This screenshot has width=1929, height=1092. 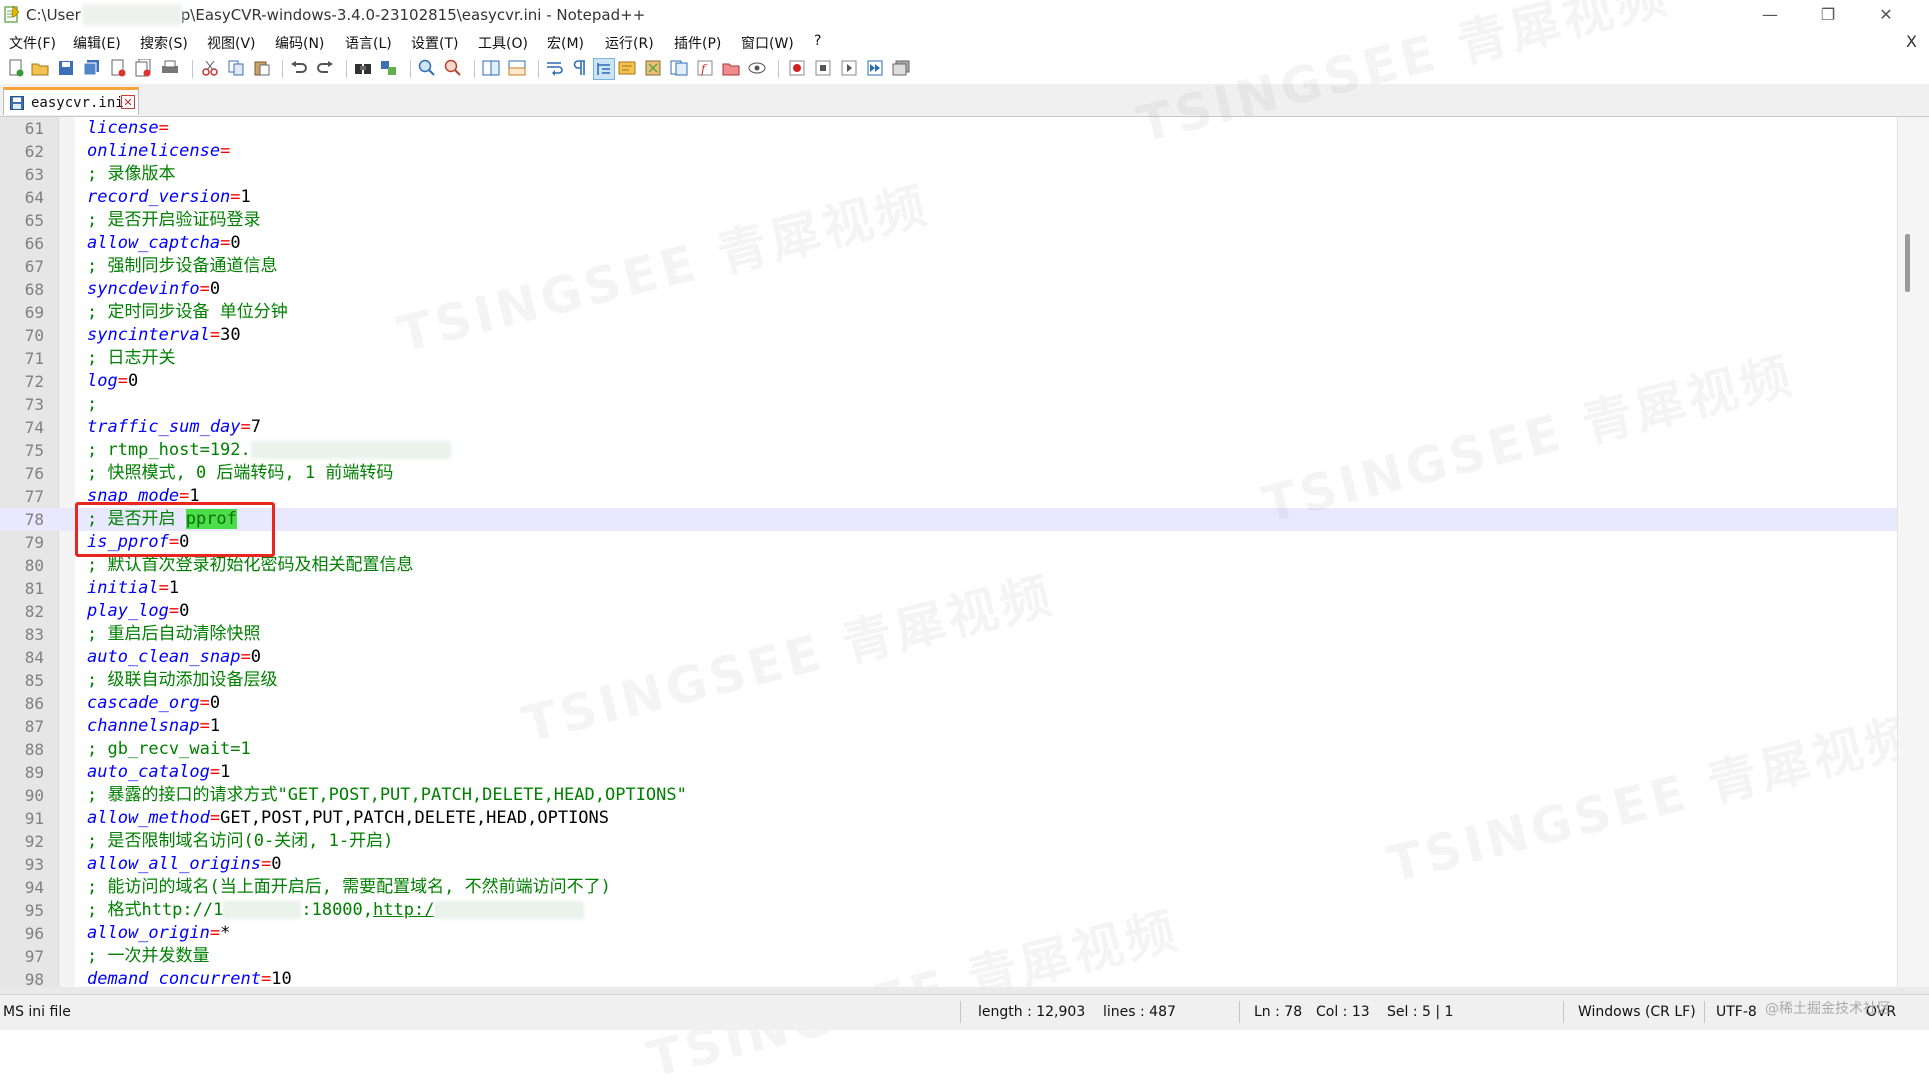 I want to click on code-line: 82 play_log=0, so click(x=948, y=611).